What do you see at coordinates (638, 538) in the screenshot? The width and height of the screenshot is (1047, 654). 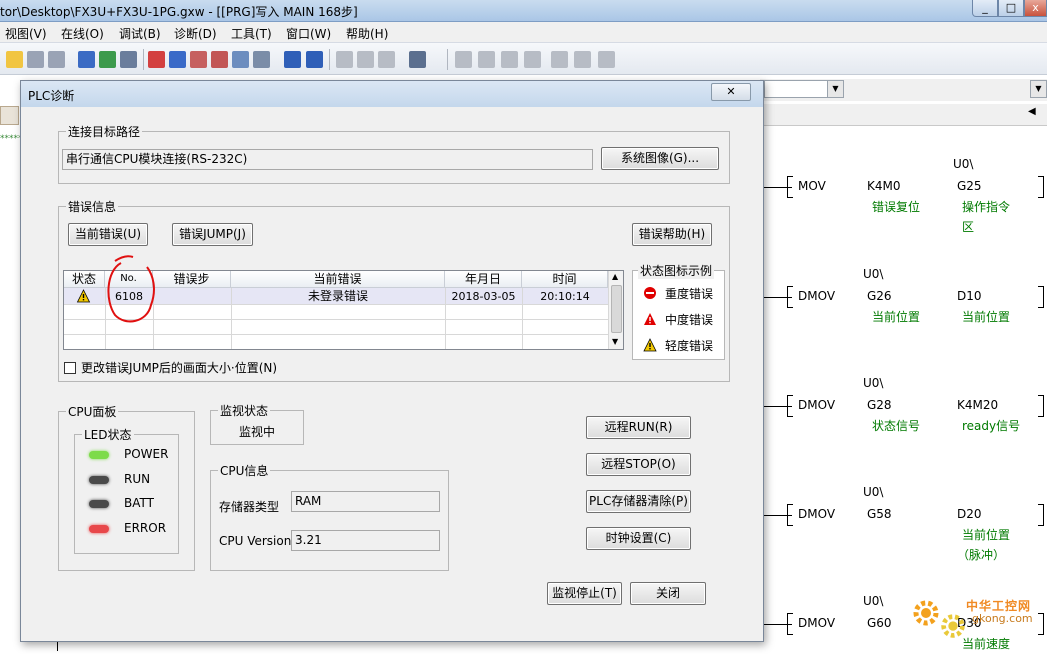 I see `clock-setting-button: 时钟设置(C)` at bounding box center [638, 538].